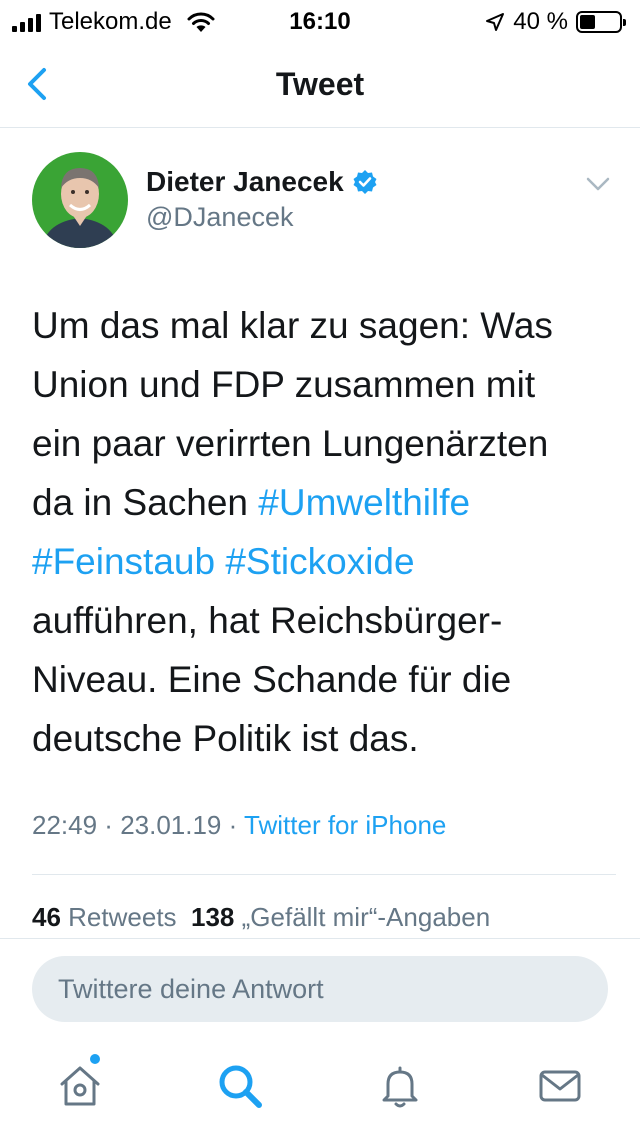  I want to click on tweet-text-segment: aufführen, hat Reichsbürger-, so click(267, 620).